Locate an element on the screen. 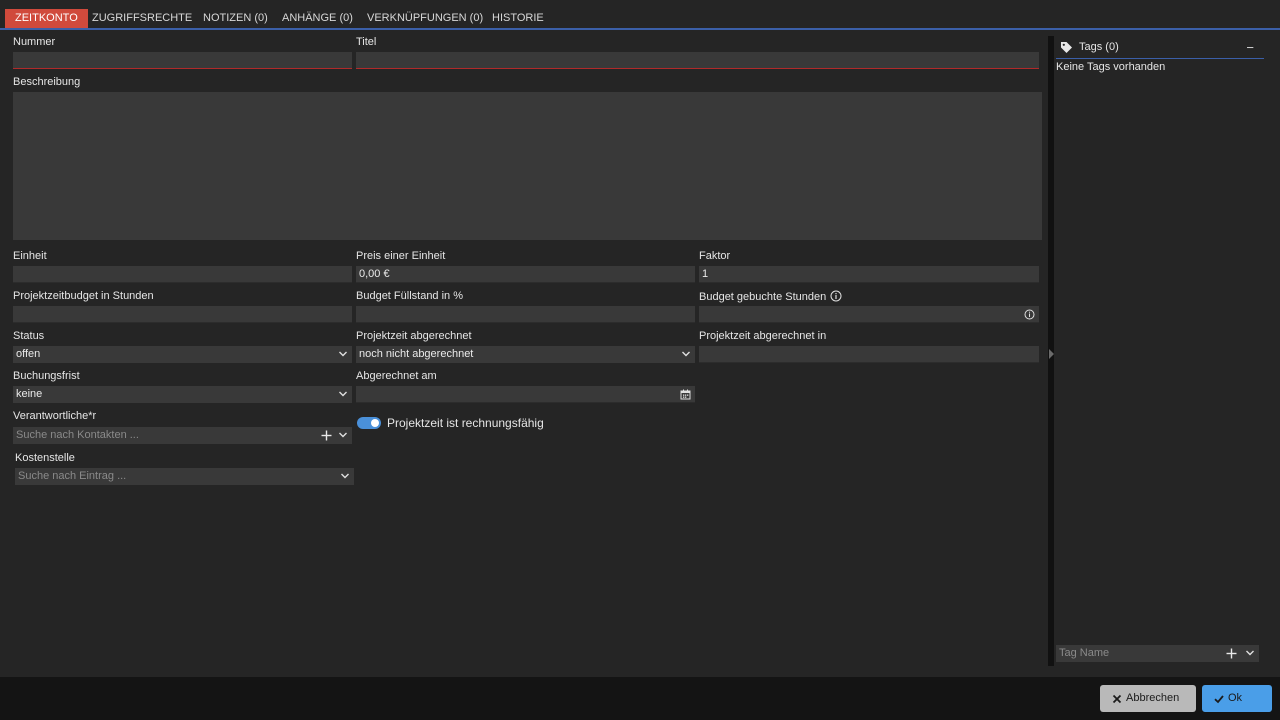  budget-fuellstand-label: Budget Füllstand in % is located at coordinates (410, 296).